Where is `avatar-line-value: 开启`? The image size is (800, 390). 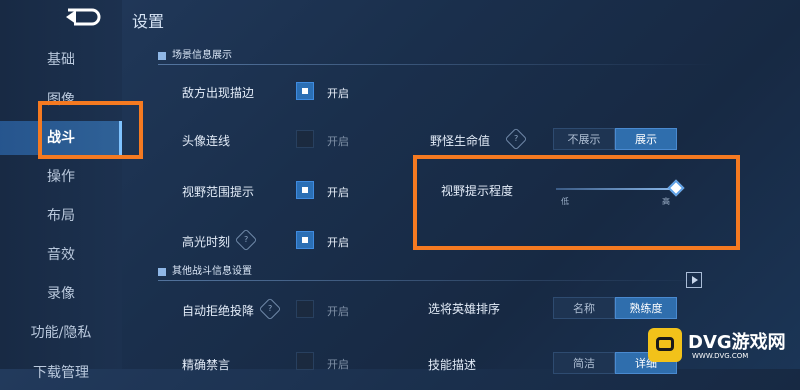 avatar-line-value: 开启 is located at coordinates (338, 141).